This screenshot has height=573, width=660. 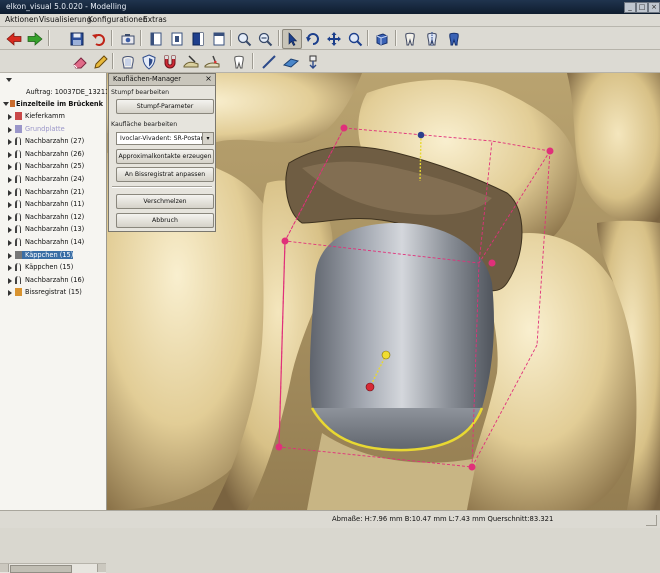 What do you see at coordinates (46, 166) in the screenshot?
I see `tree-item: Nachbarzahn (25)` at bounding box center [46, 166].